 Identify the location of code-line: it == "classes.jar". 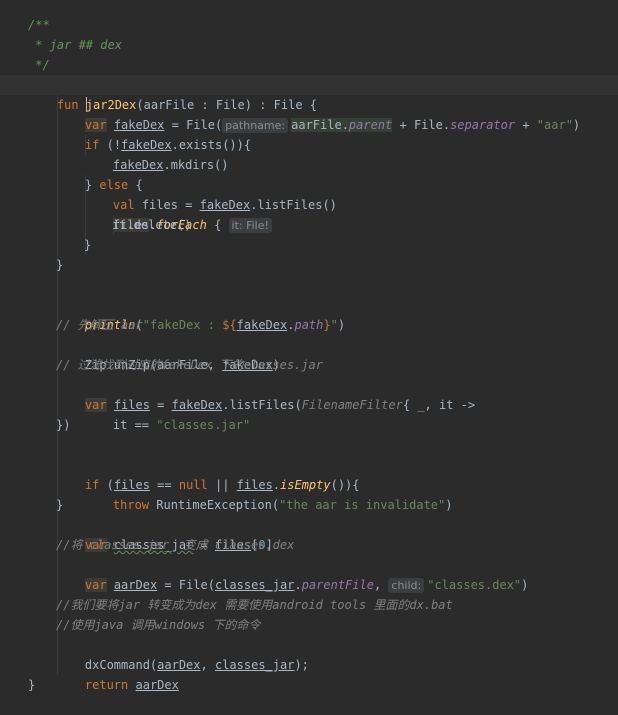
(167, 413).